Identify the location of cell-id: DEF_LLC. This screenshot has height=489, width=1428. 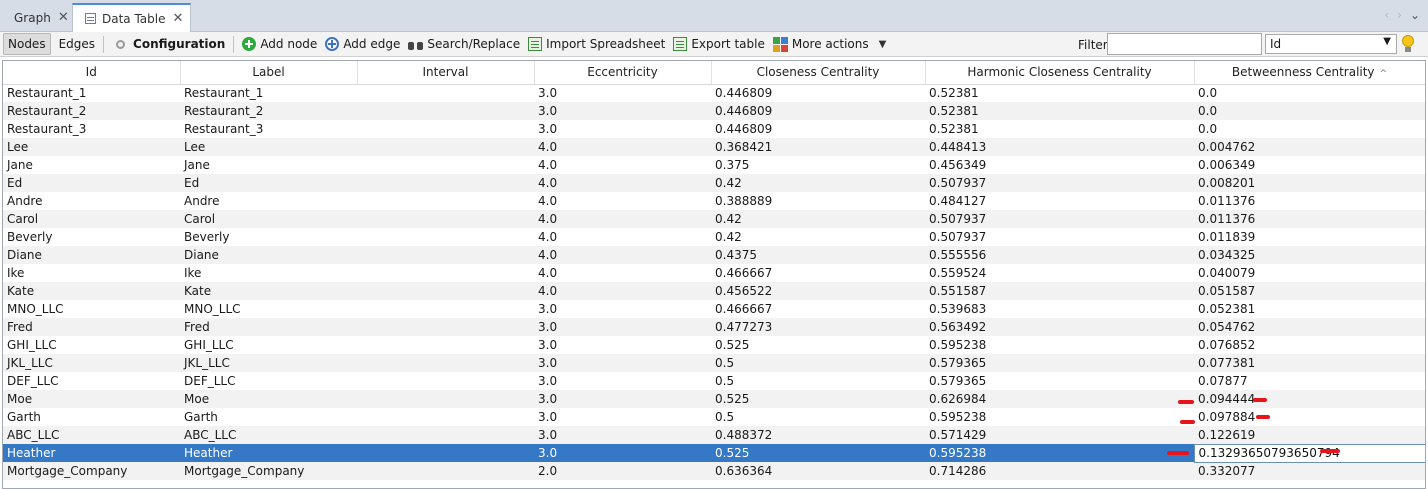
(91, 381).